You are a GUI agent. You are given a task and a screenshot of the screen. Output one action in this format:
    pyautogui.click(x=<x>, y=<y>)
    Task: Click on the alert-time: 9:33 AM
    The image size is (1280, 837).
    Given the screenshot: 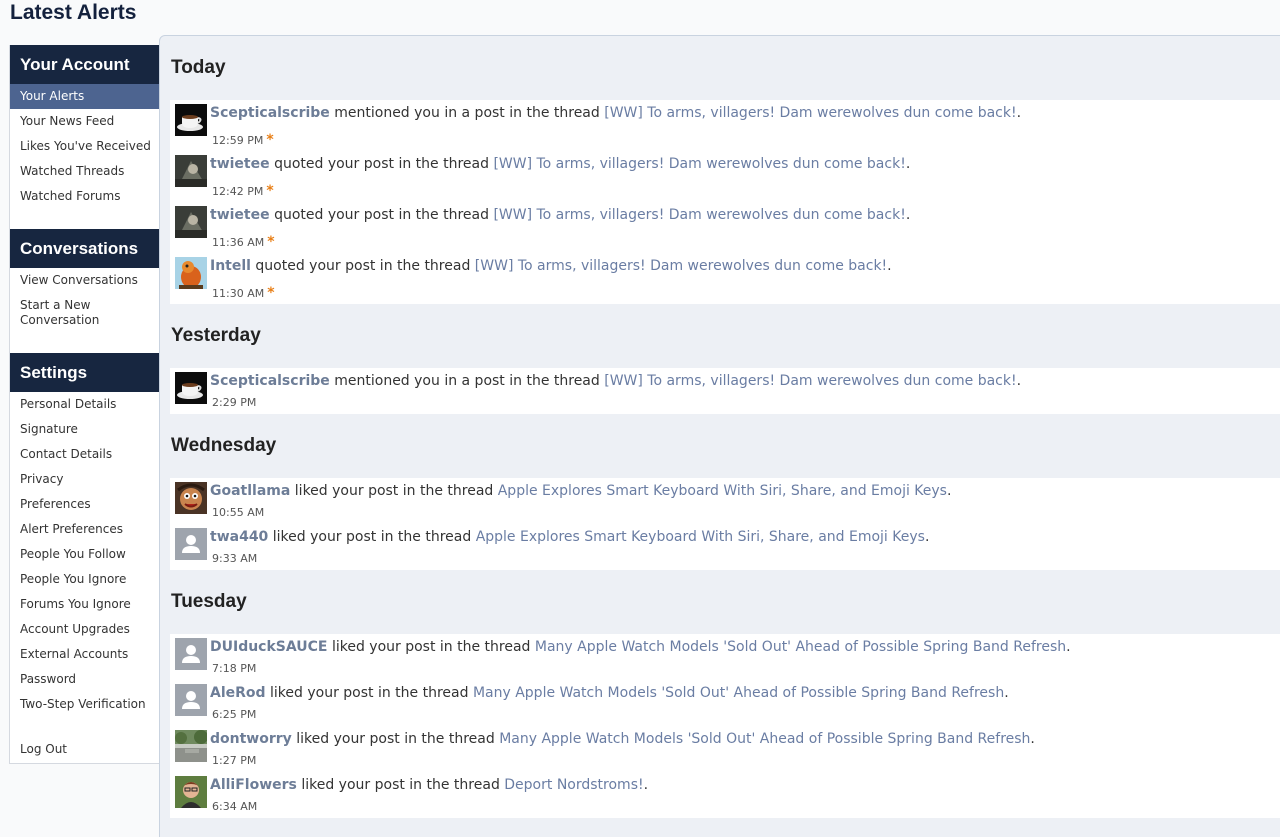 What is the action you would take?
    pyautogui.click(x=234, y=558)
    